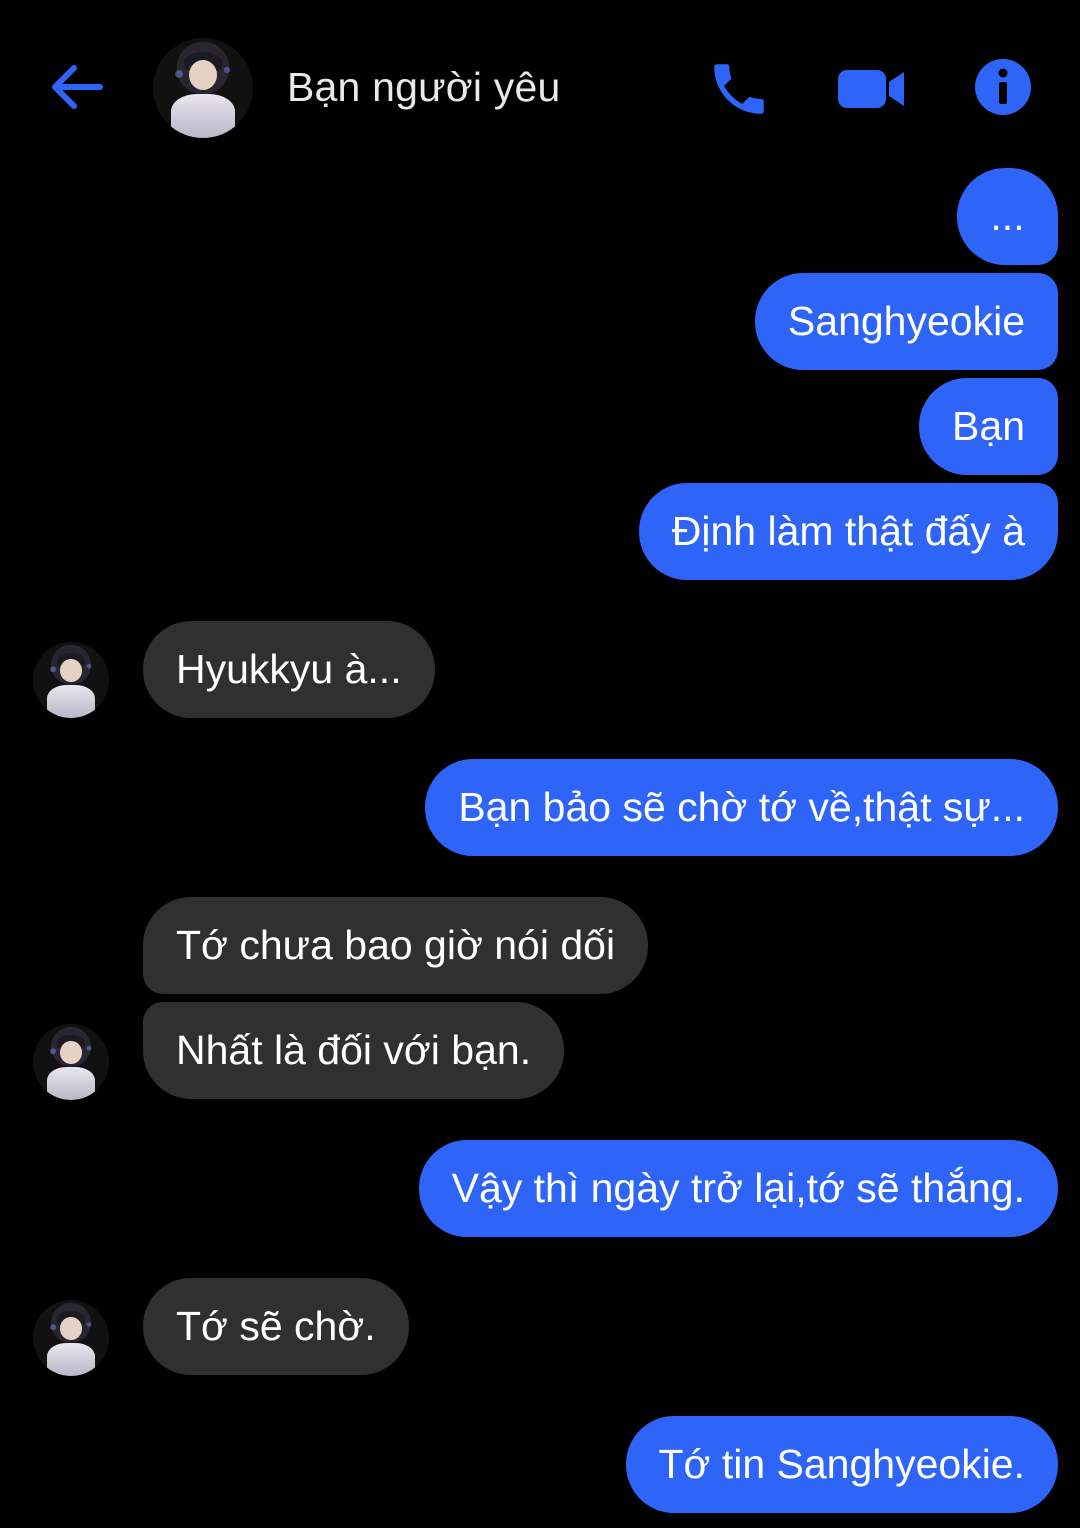 The height and width of the screenshot is (1528, 1080). What do you see at coordinates (276, 1326) in the screenshot?
I see `message-bubble-incoming: Tớ sẽ chờ.` at bounding box center [276, 1326].